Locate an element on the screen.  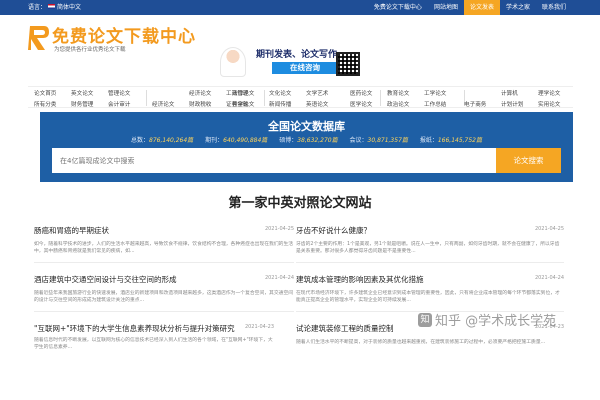
category-link: 财务管理 is located at coordinates (89, 104).